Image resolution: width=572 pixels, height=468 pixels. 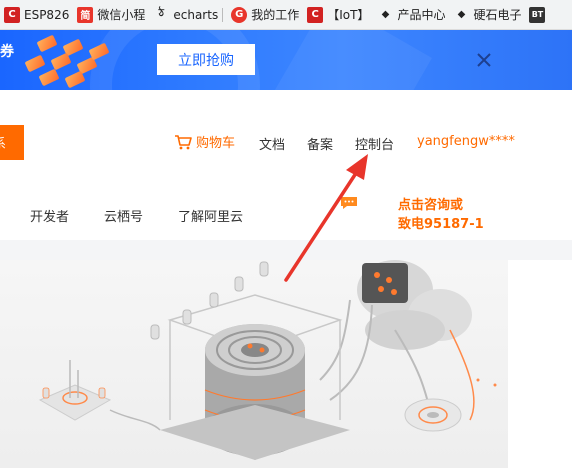 What do you see at coordinates (466, 141) in the screenshot?
I see `username-link: yangfengw****` at bounding box center [466, 141].